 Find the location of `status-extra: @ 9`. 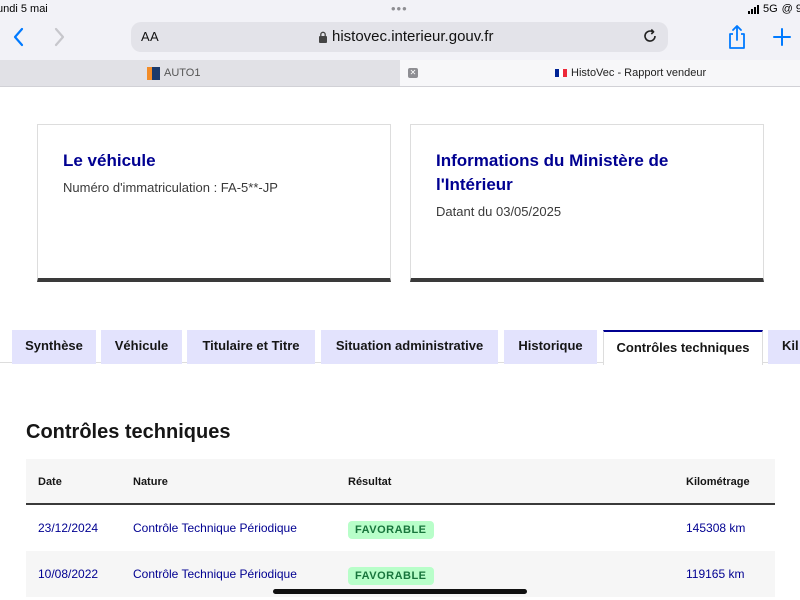

status-extra: @ 9 is located at coordinates (790, 9).